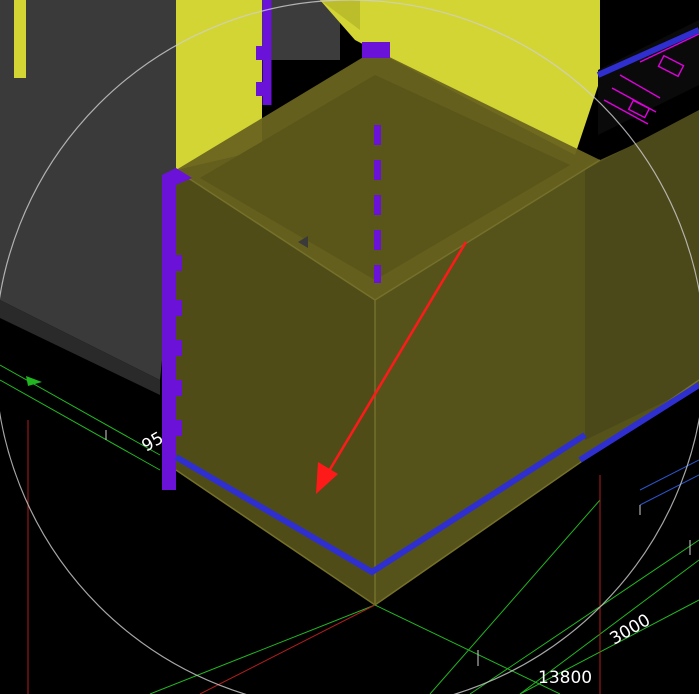  I want to click on purple-corner-cap, so click(376, 50).